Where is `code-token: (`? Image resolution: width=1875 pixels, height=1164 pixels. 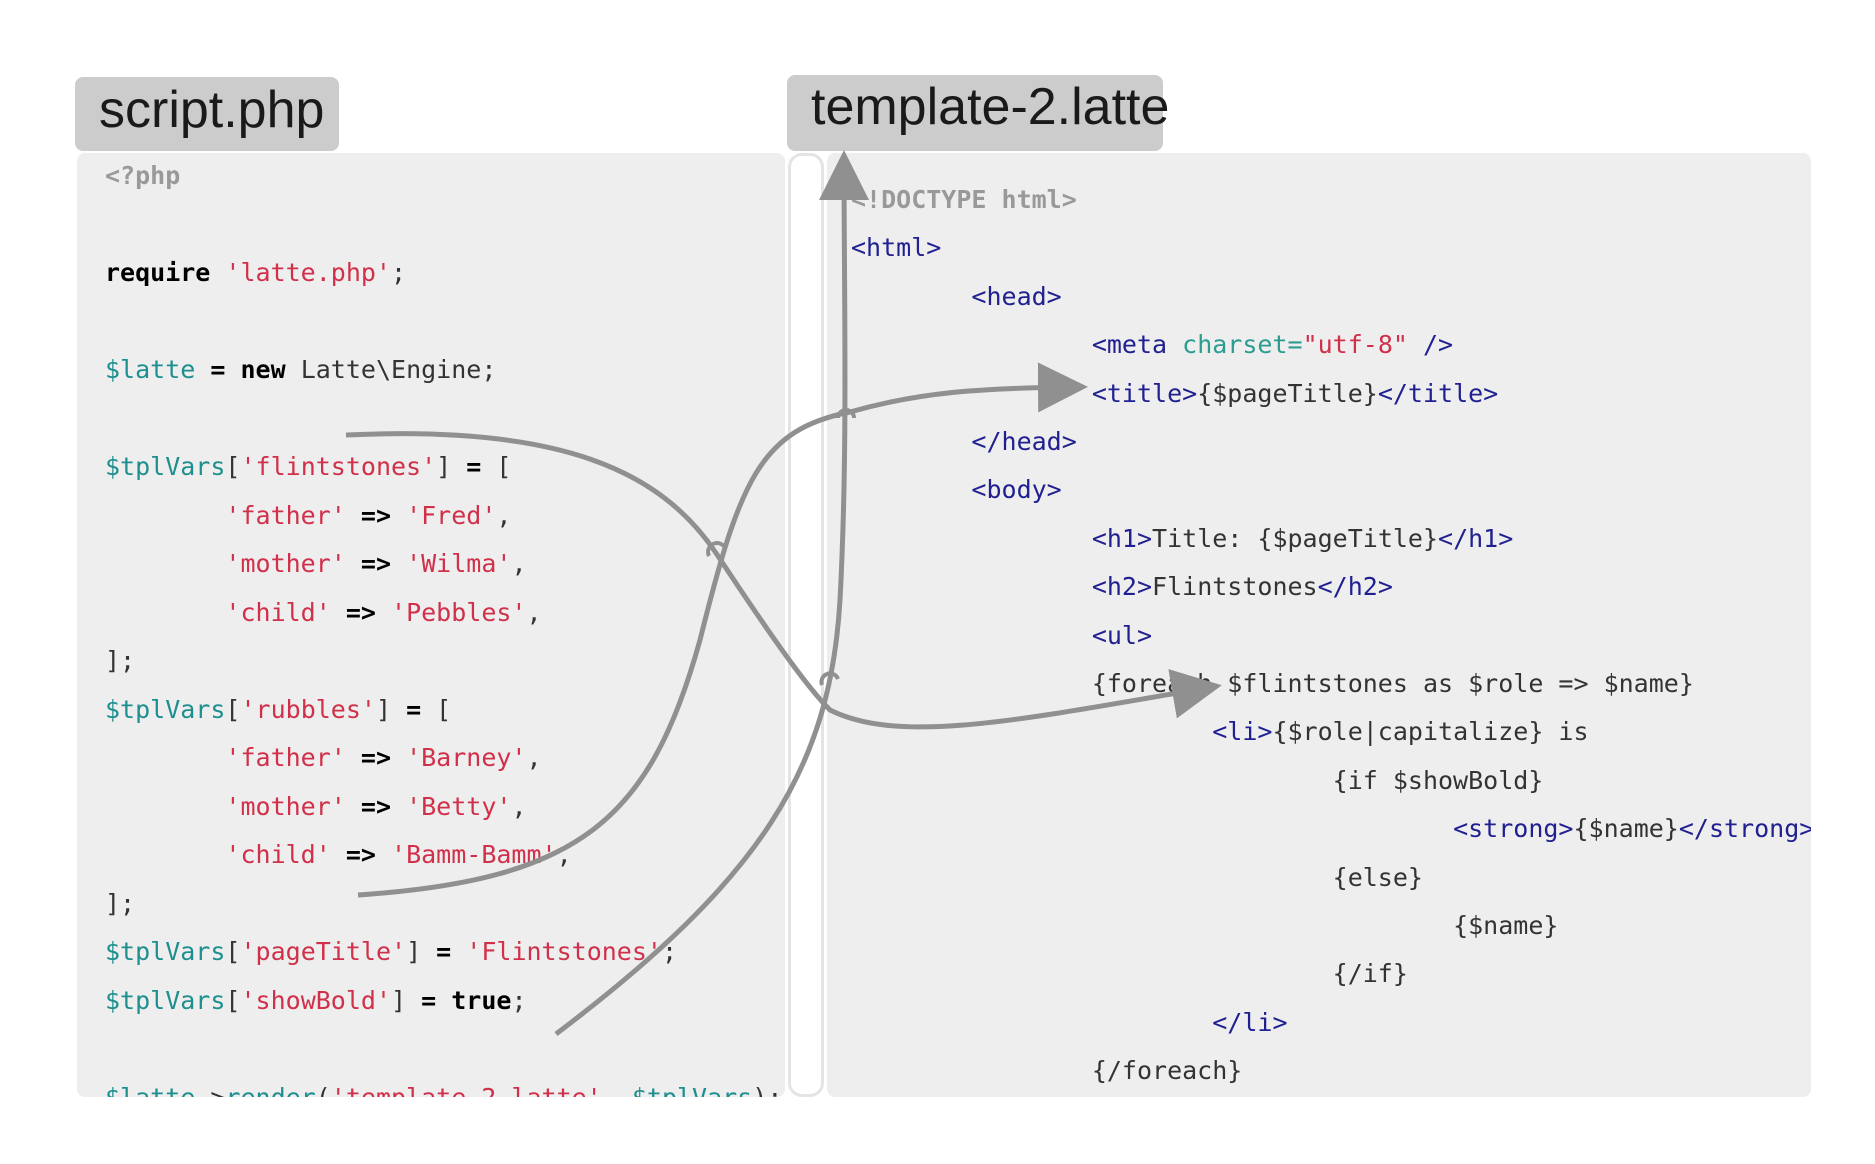 code-token: ( is located at coordinates (323, 1090).